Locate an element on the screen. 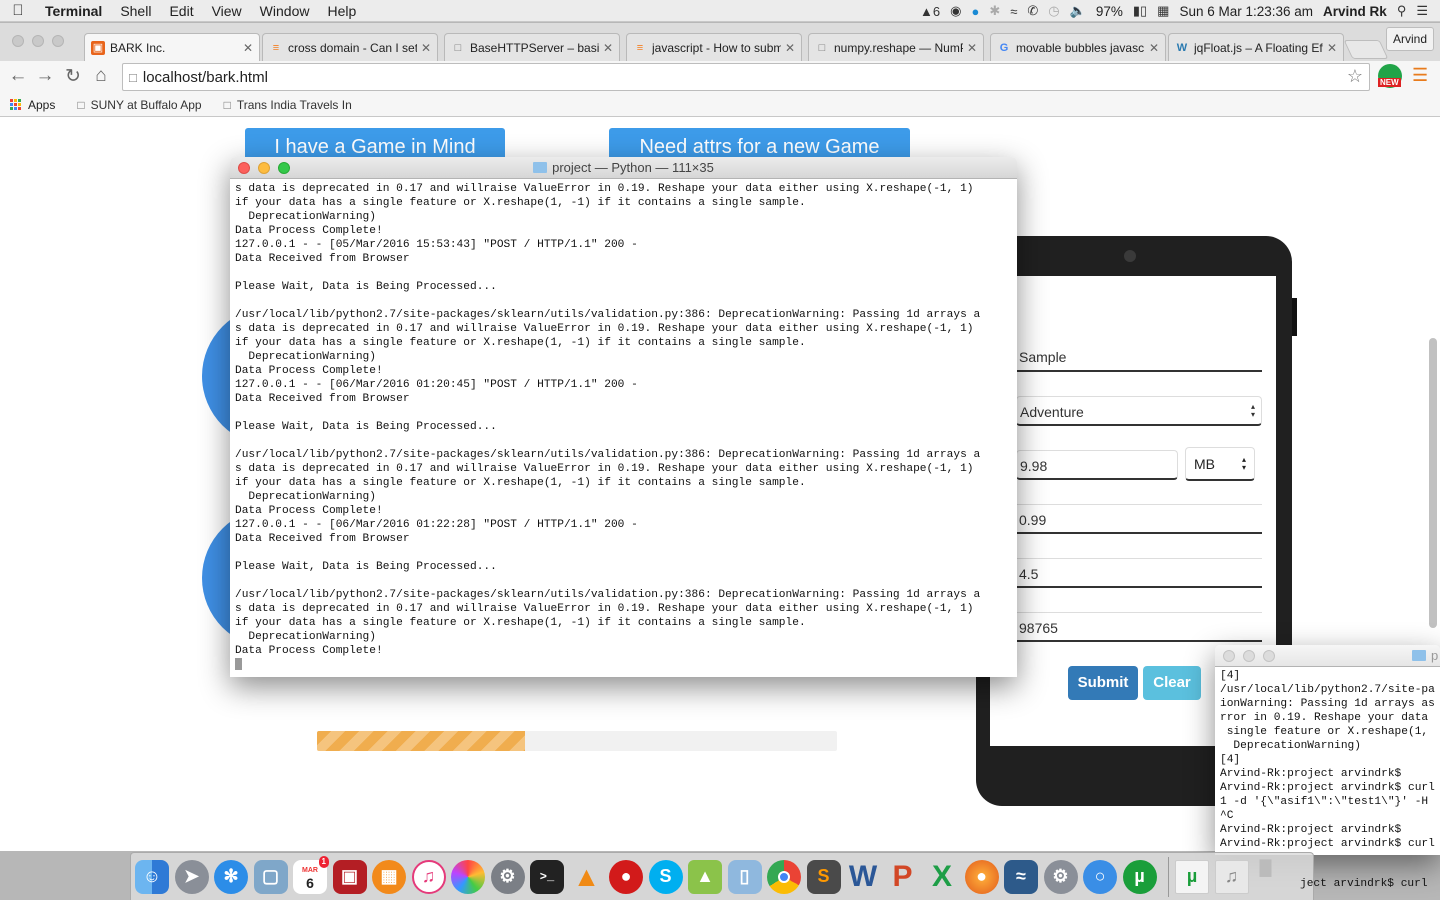  size-input: 9.98 is located at coordinates (1097, 465).